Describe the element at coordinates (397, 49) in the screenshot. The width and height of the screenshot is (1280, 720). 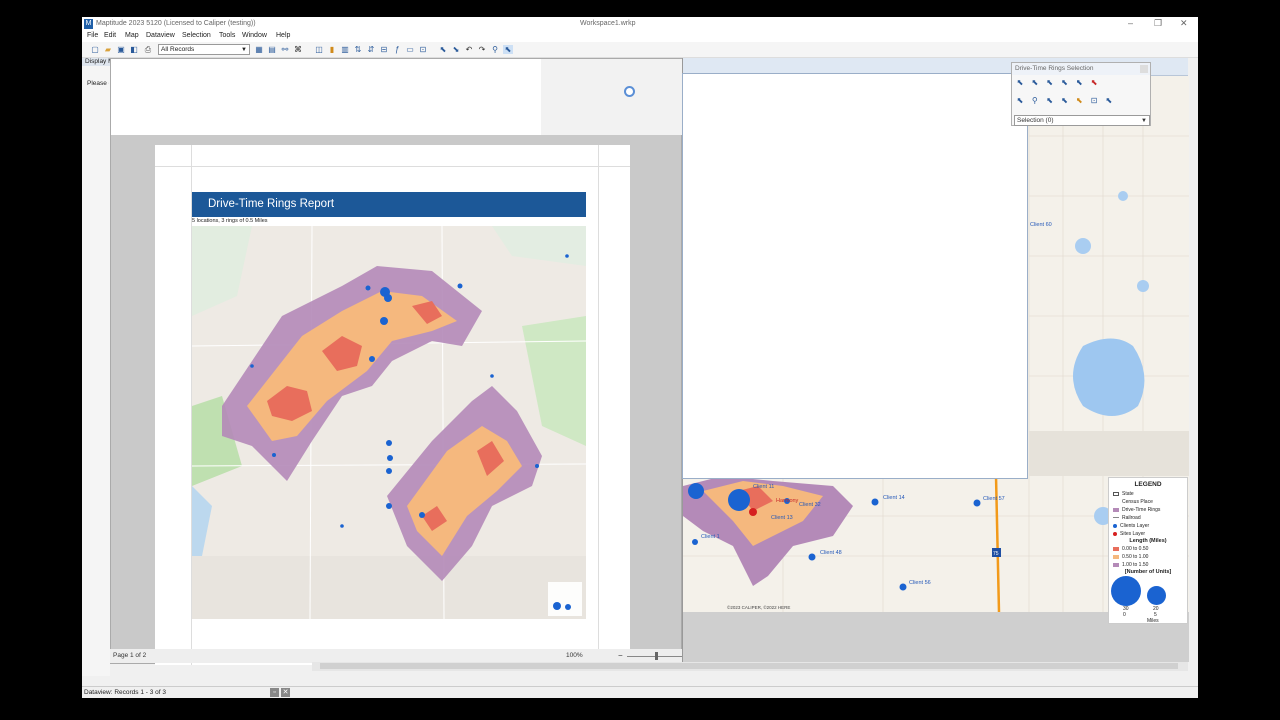
I see `formula-icon: ƒ` at that location.